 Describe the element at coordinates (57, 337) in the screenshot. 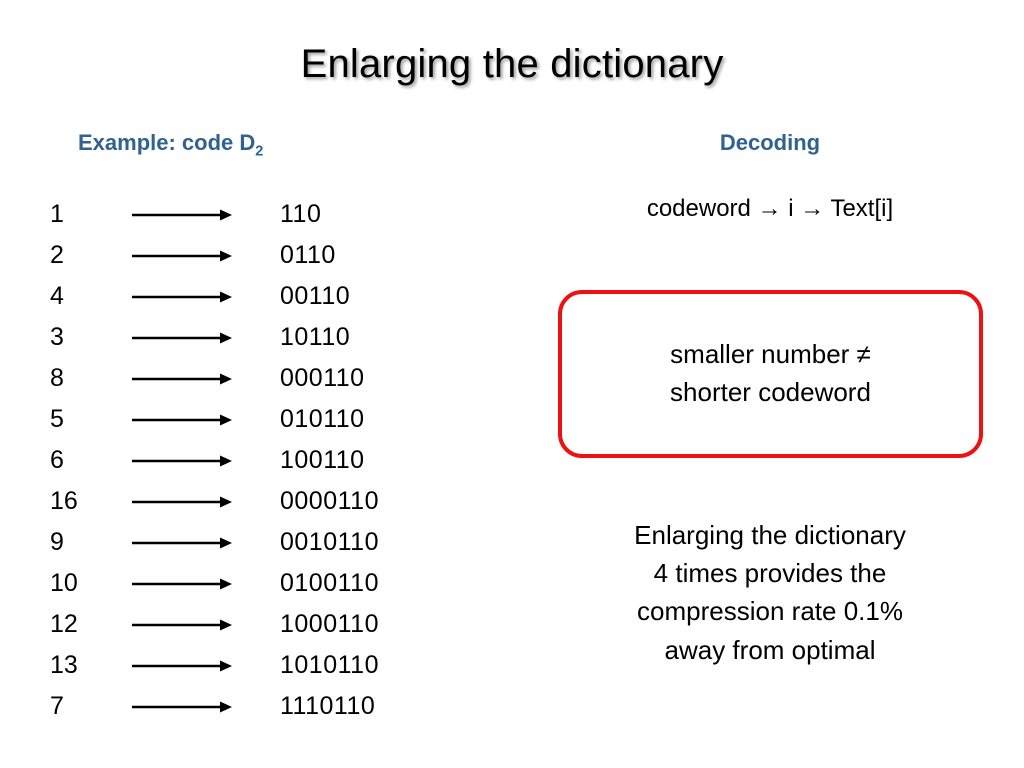

I see `row-index: 3` at that location.